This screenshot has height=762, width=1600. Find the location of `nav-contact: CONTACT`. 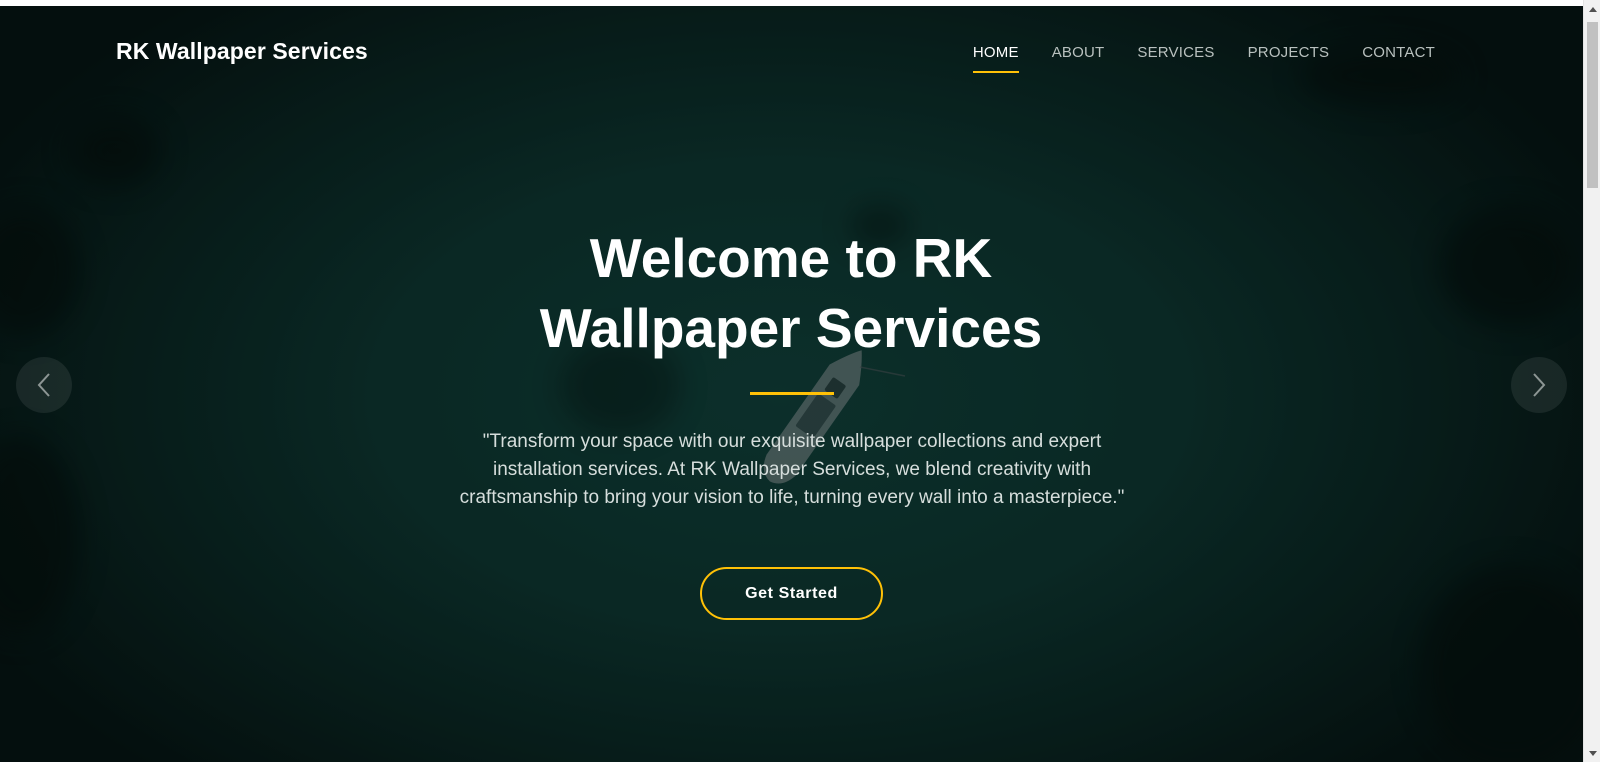

nav-contact: CONTACT is located at coordinates (1398, 52).